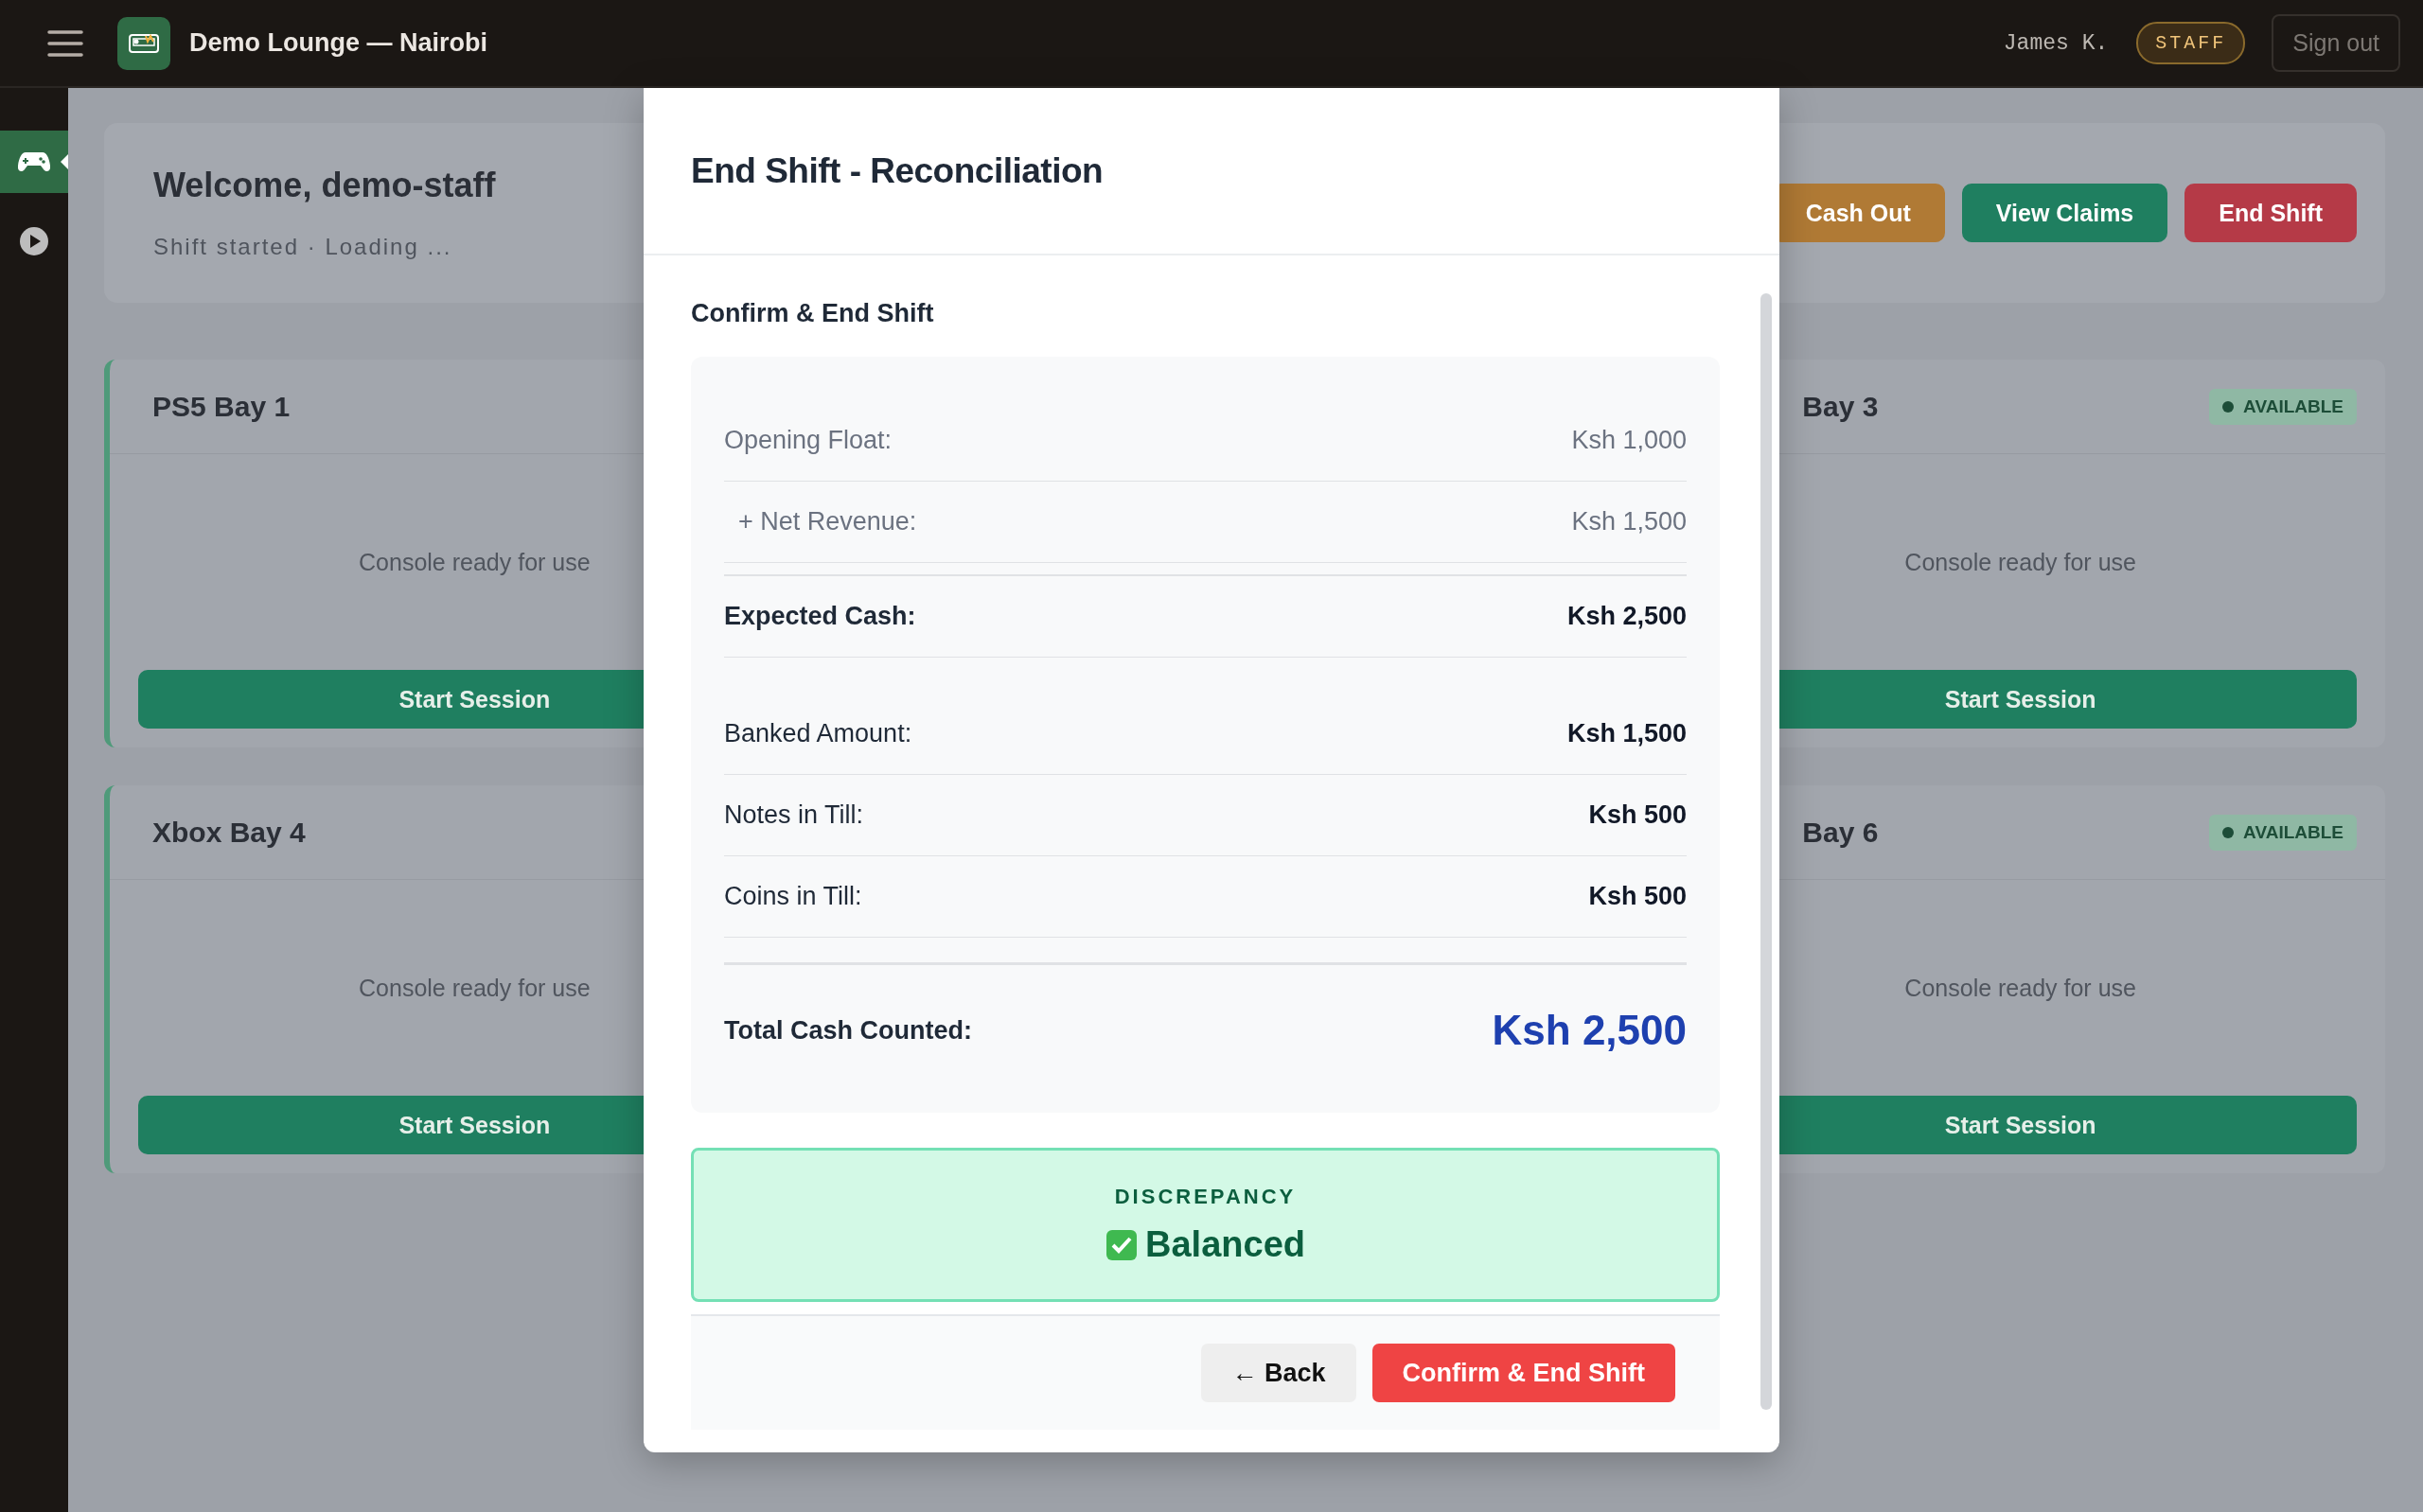 Image resolution: width=2423 pixels, height=1512 pixels. I want to click on sign-out-button: Sign out, so click(2336, 43).